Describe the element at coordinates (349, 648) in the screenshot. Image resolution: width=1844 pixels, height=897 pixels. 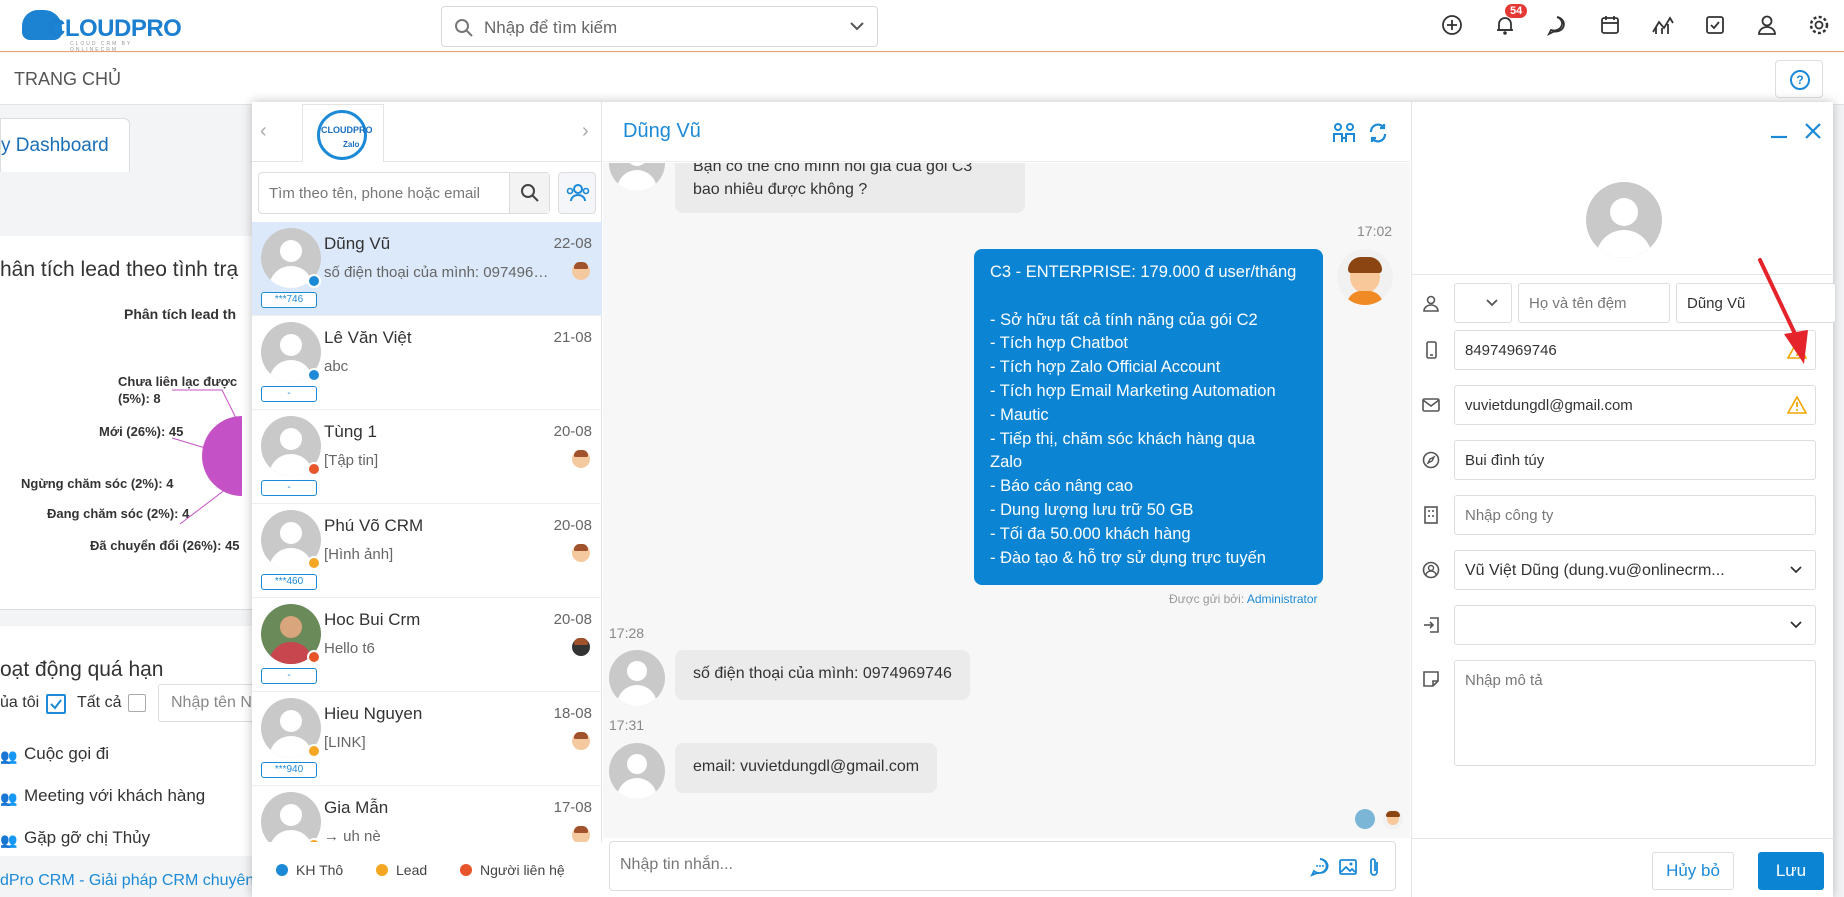
I see `last-message: Hello t6` at that location.